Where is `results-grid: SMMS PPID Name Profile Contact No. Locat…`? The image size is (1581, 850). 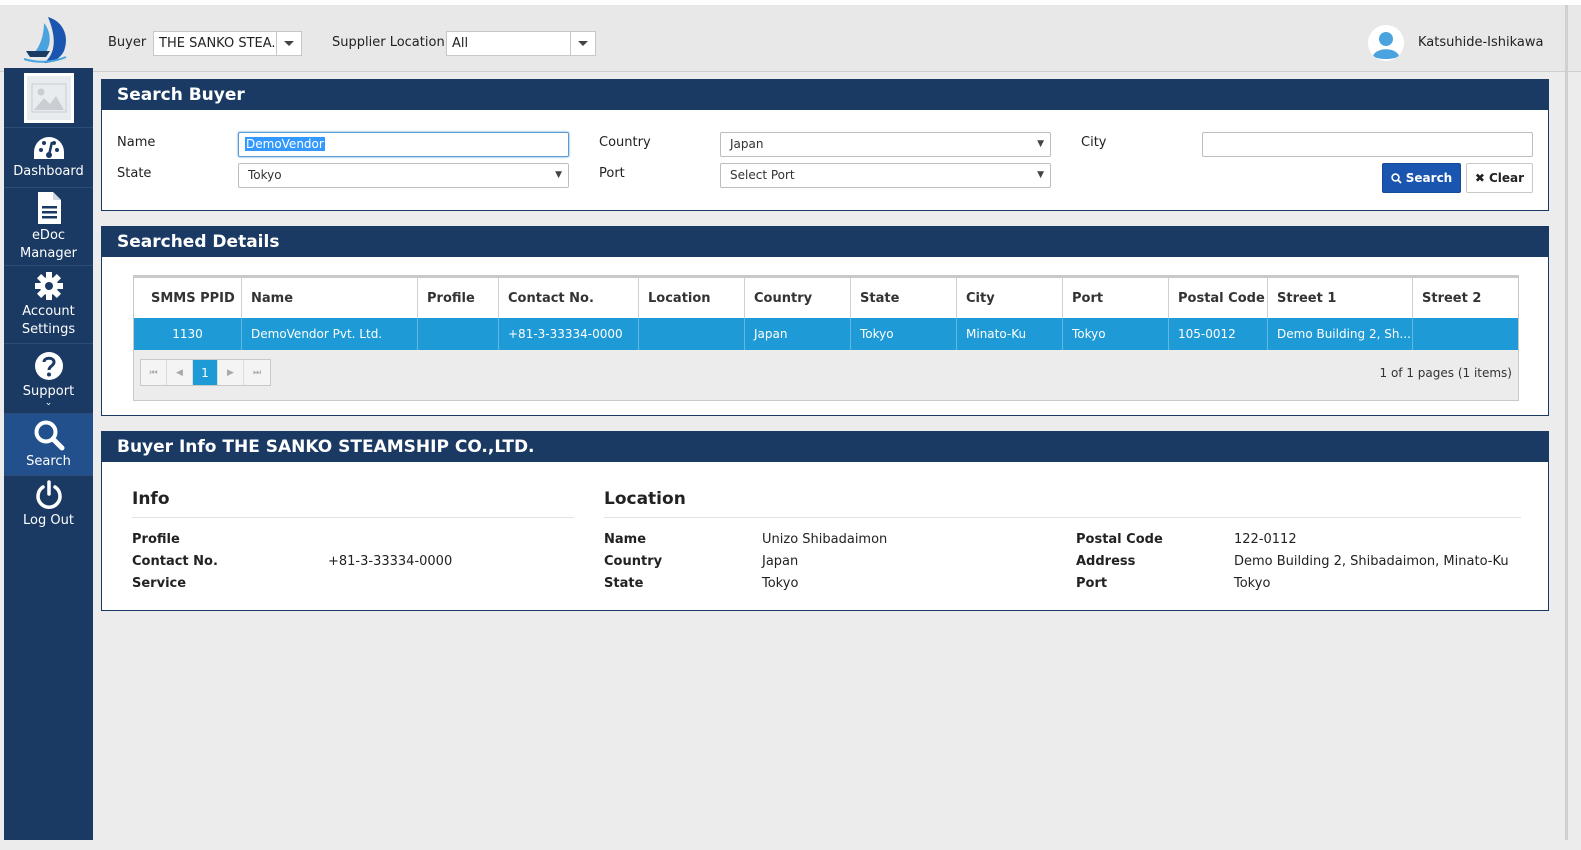
results-grid: SMMS PPID Name Profile Contact No. Locat… is located at coordinates (826, 338).